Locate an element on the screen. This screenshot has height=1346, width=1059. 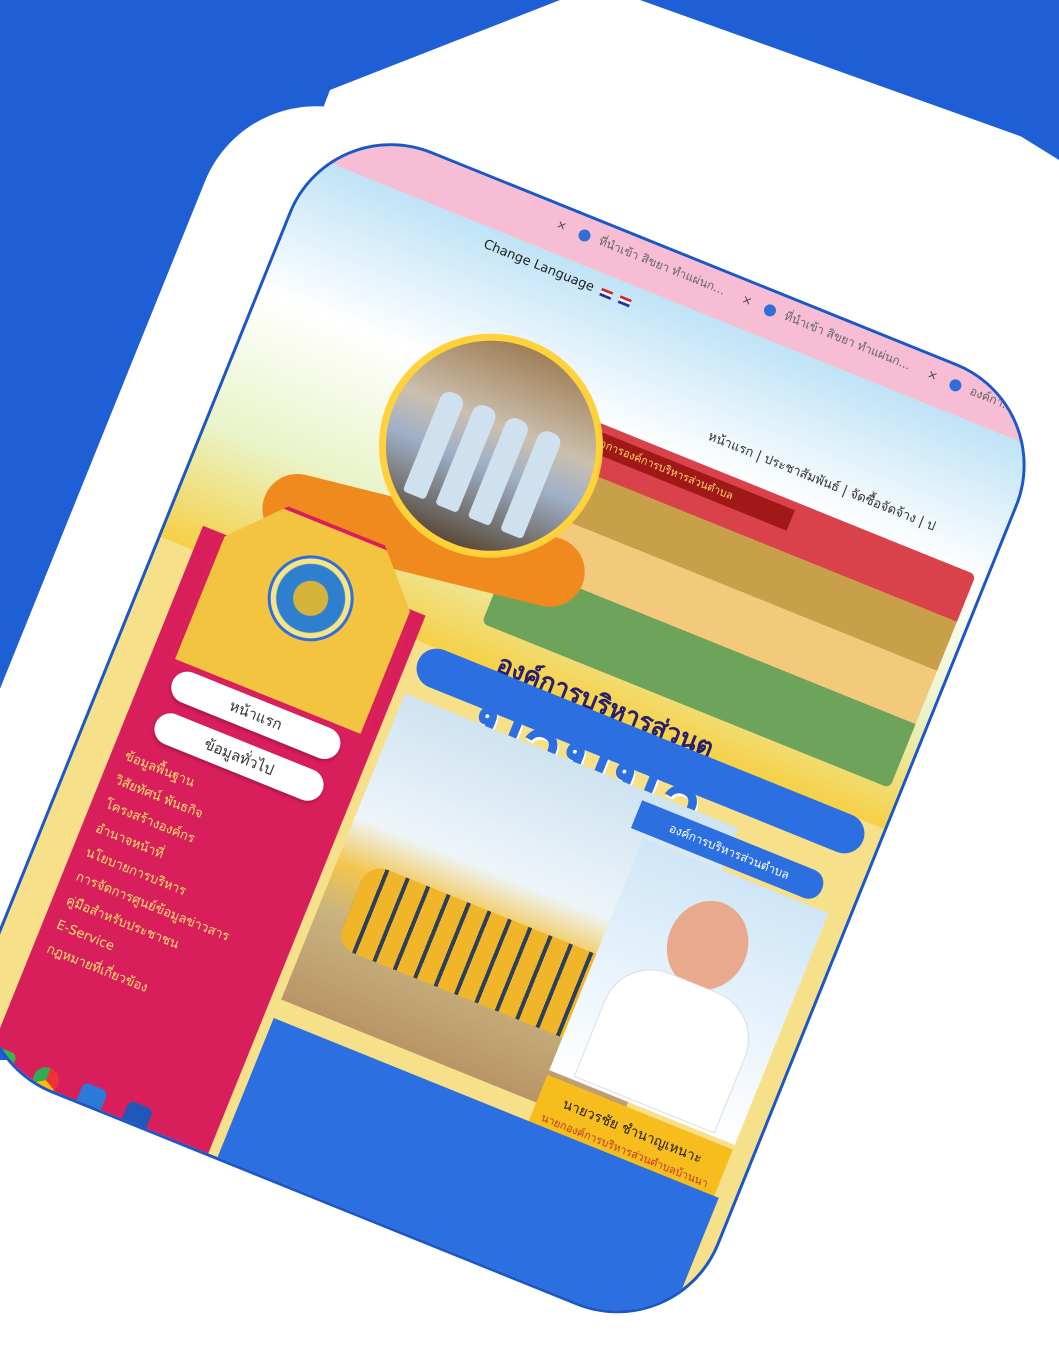
nav-procurement: จัดซื้อจัดจ้าง is located at coordinates (883, 506).